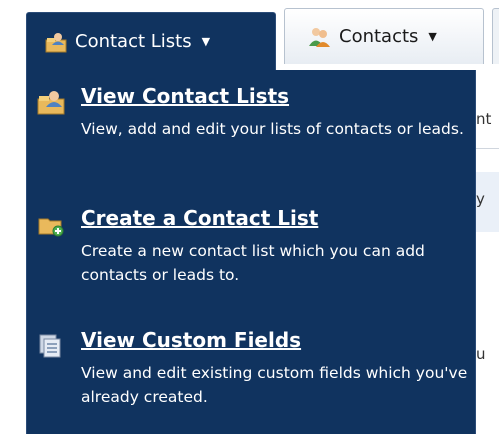 The width and height of the screenshot is (499, 434). I want to click on tab-partial, so click(495, 36).